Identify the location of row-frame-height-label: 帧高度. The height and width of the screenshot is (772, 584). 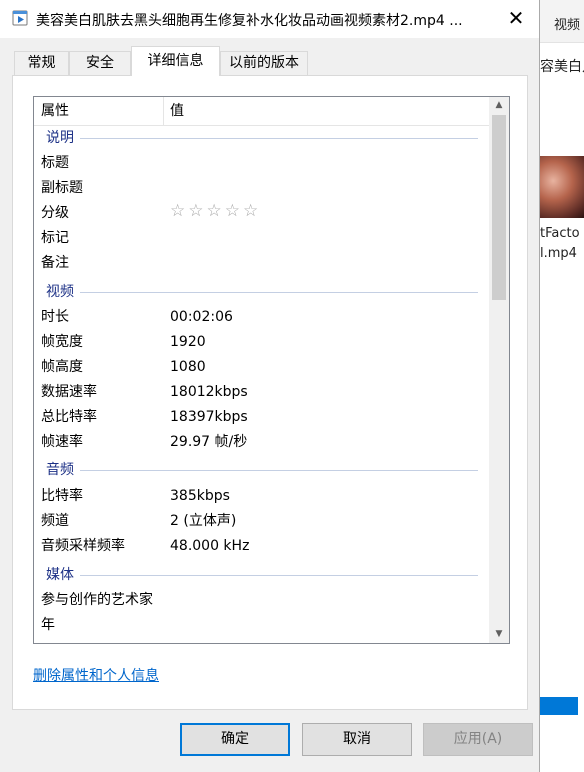
(62, 367).